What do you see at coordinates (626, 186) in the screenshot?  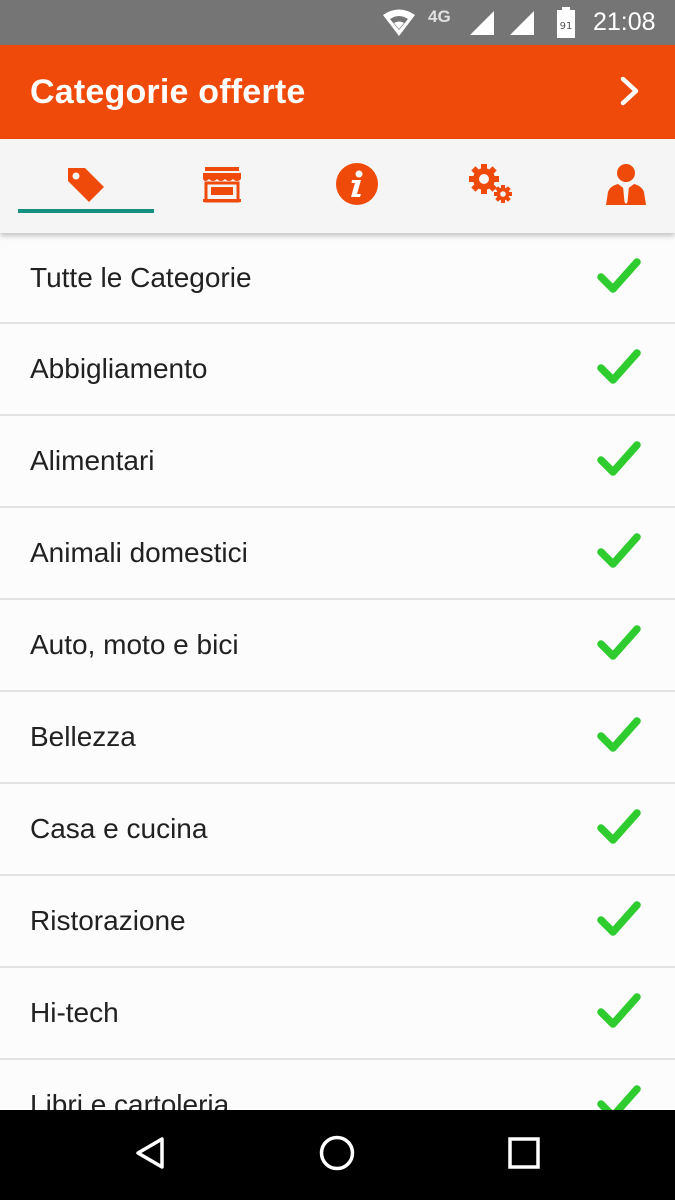 I see `person-icon` at bounding box center [626, 186].